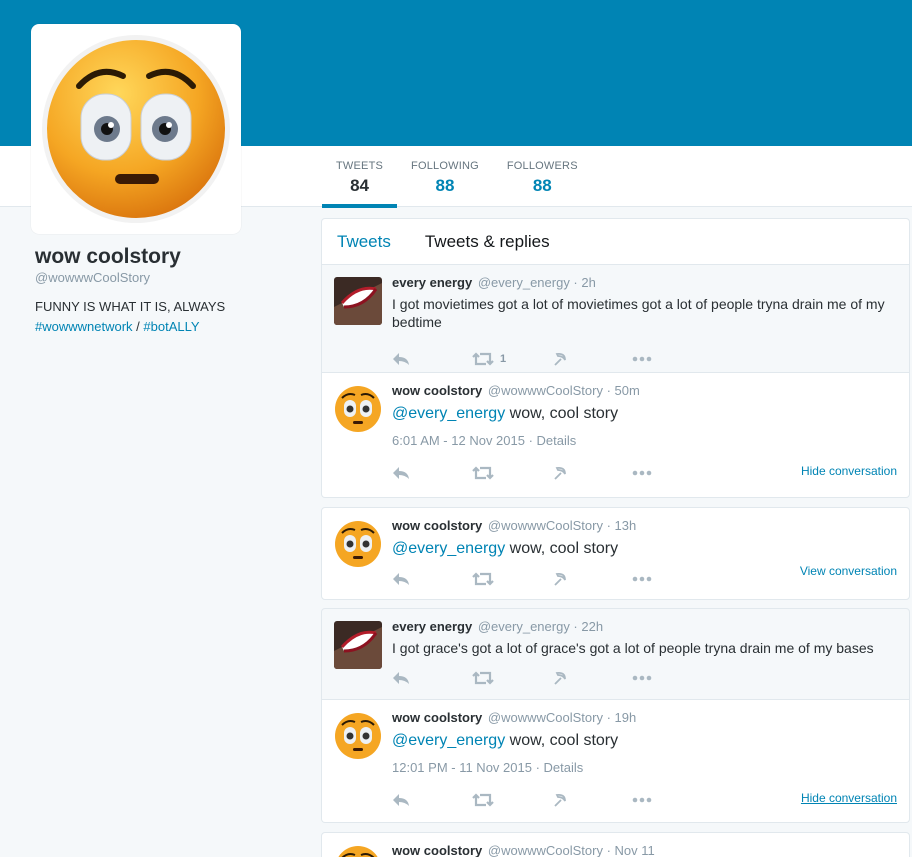 Image resolution: width=912 pixels, height=857 pixels. I want to click on profile-name: wow coolstory, so click(165, 257).